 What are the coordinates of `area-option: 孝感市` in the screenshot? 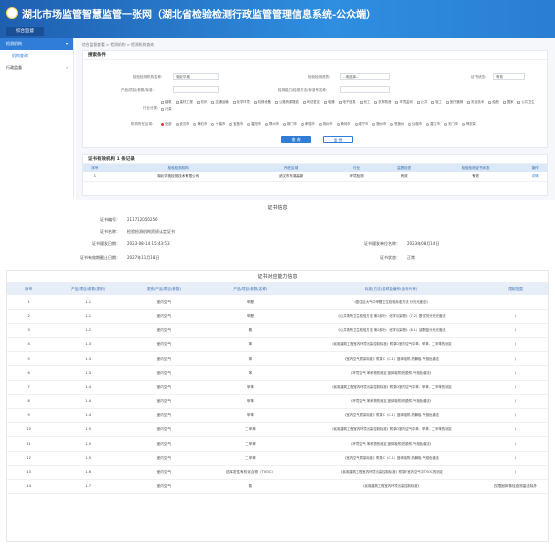 It's located at (307, 124).